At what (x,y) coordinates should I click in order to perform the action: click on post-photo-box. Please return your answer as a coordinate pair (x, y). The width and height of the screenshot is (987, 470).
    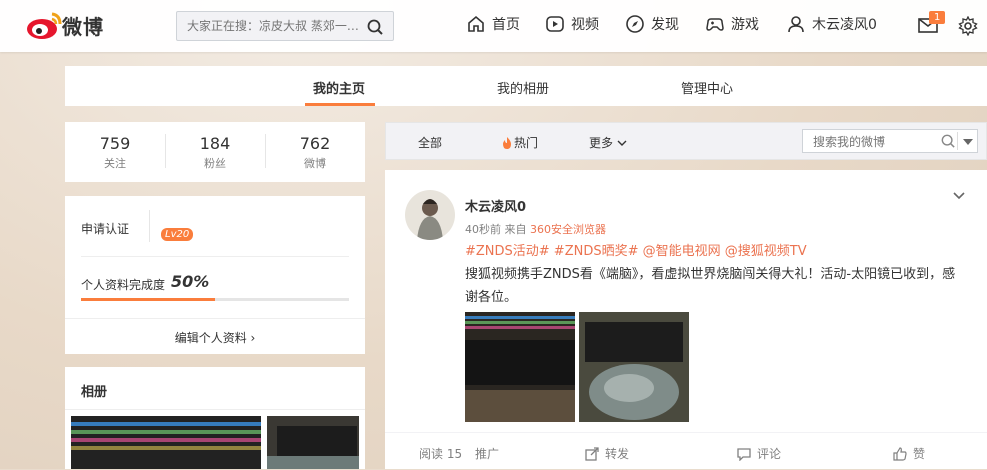
    Looking at the image, I should click on (634, 367).